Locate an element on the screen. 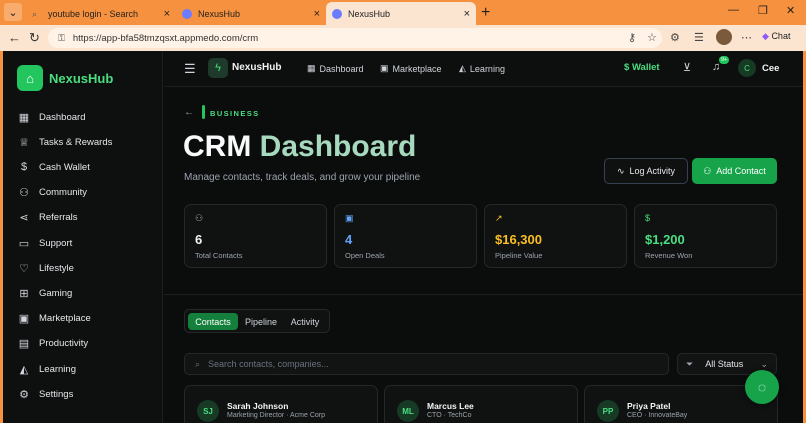 This screenshot has width=806, height=423. sidebar-item-label: Dashboard is located at coordinates (62, 117).